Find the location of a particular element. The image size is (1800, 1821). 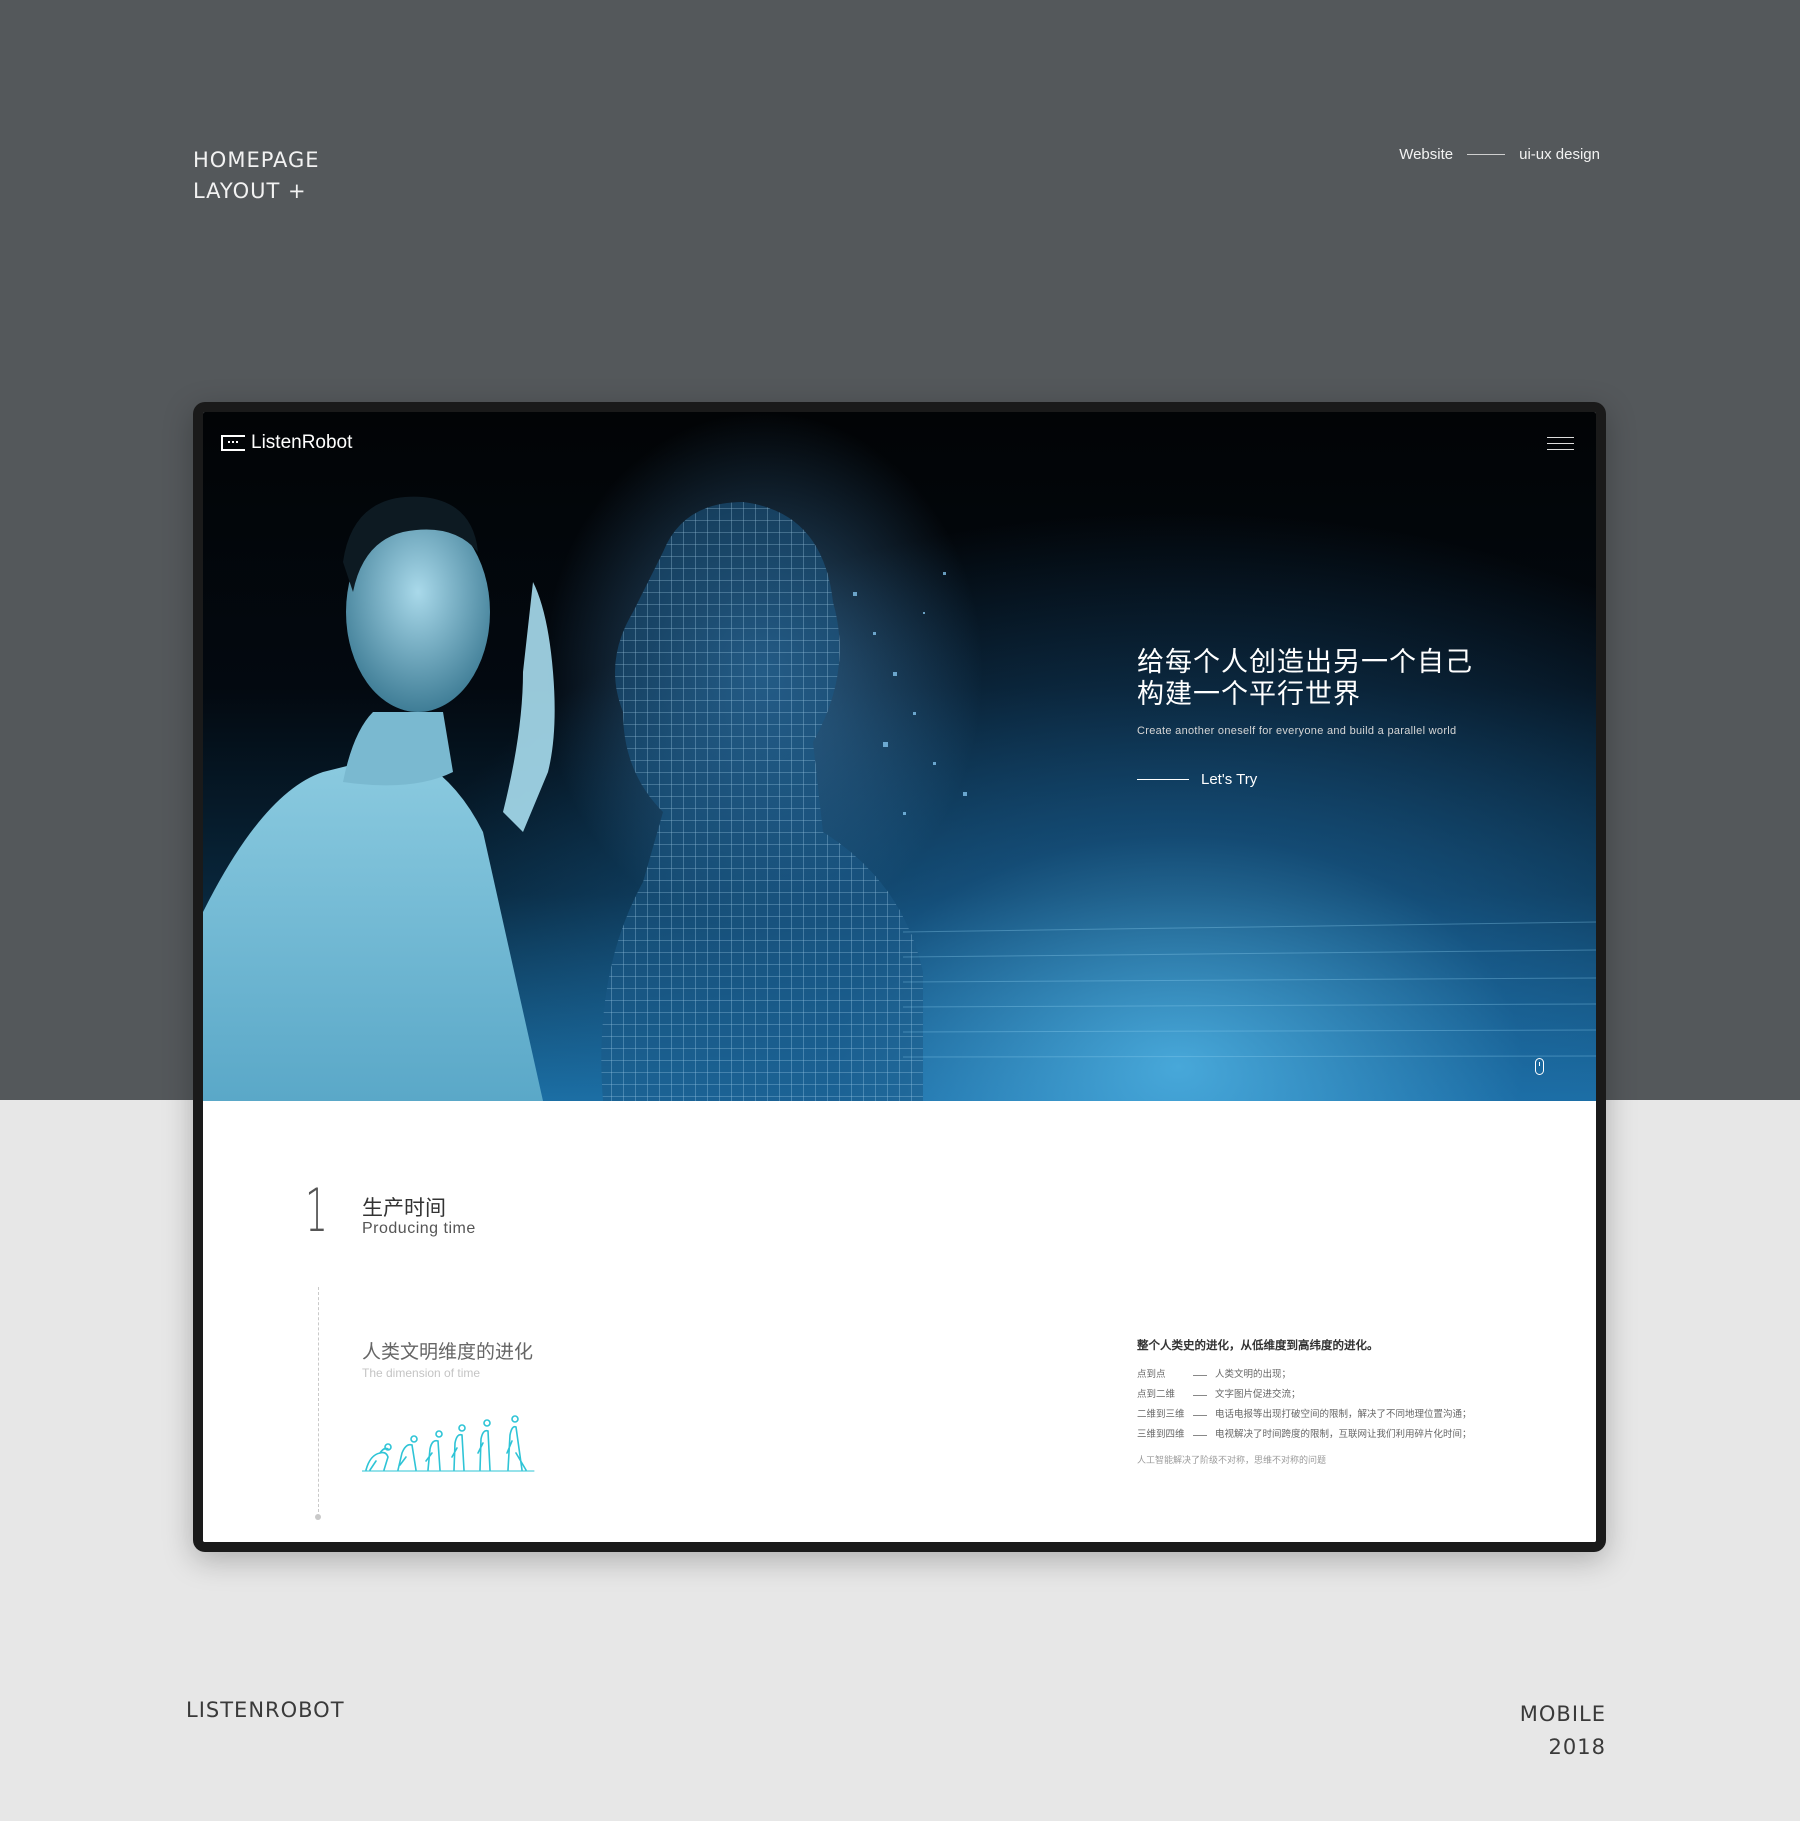

hero-title-line2: 构建一个平行世界 is located at coordinates (1249, 694).